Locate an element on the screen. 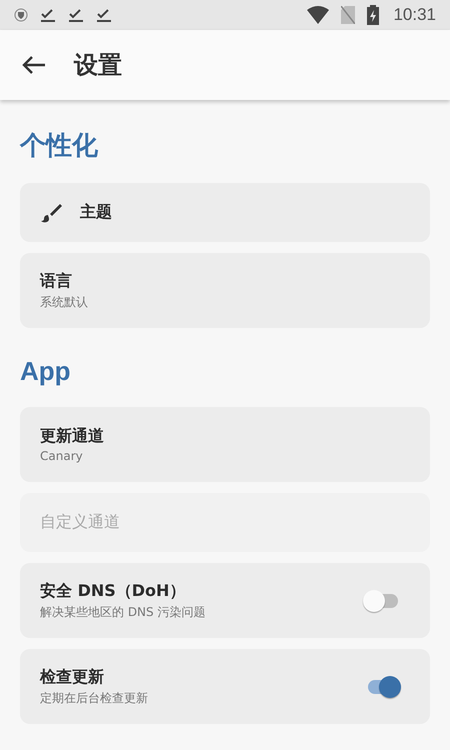 The height and width of the screenshot is (750, 450). setting-title: 安全 DNS（DoH） is located at coordinates (113, 591).